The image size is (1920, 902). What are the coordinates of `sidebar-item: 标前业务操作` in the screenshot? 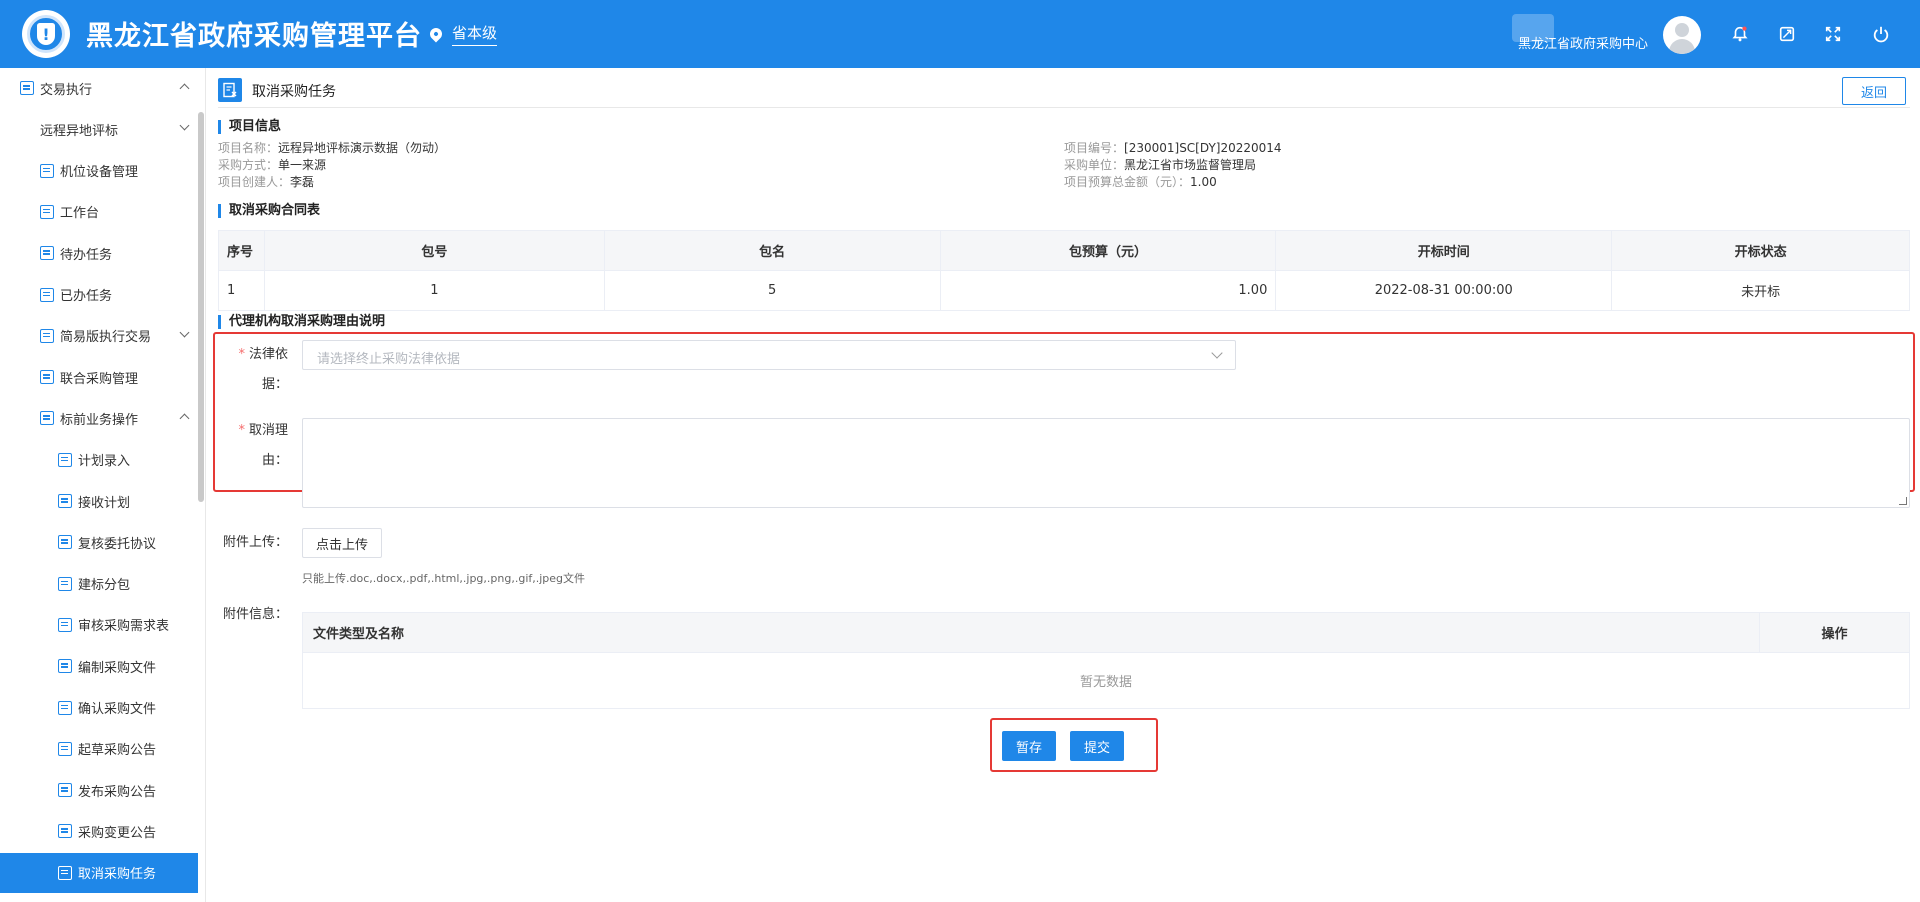 It's located at (99, 418).